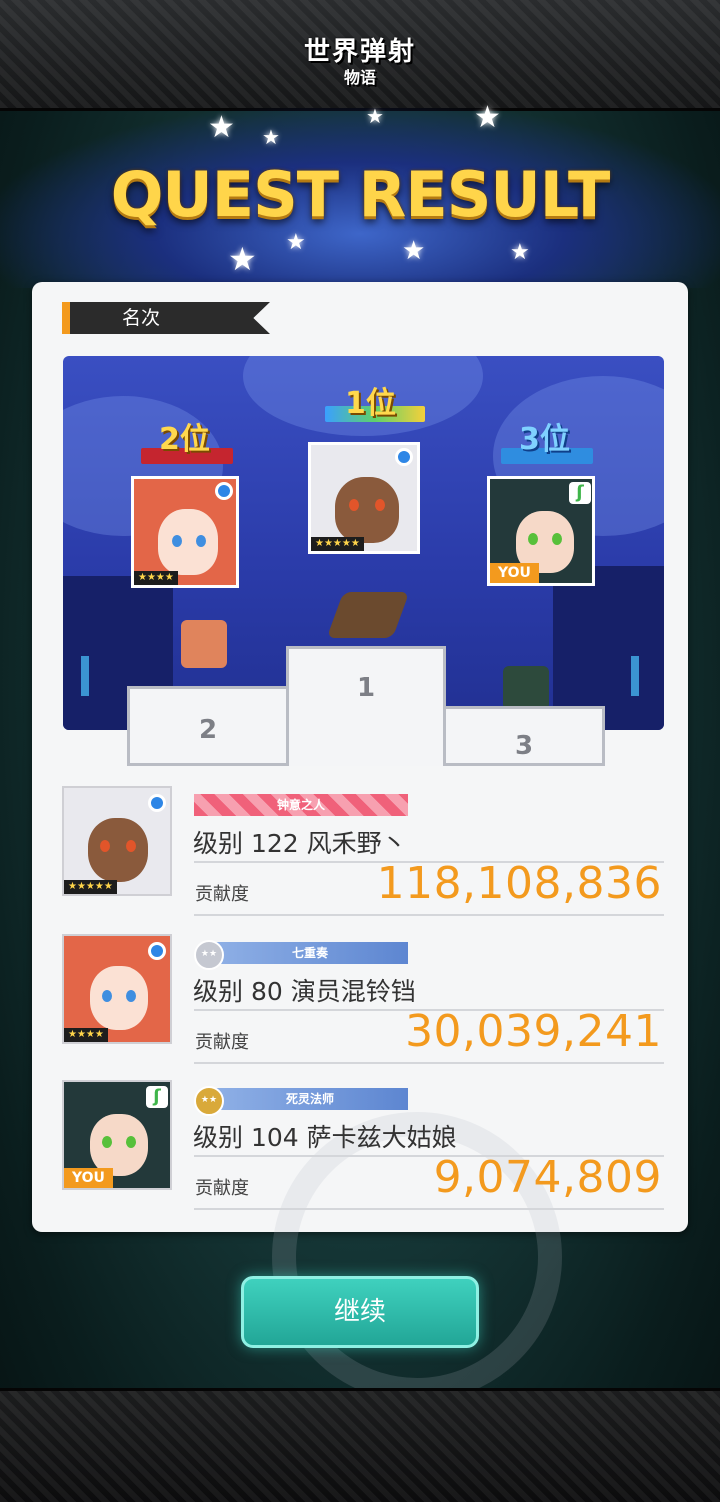  What do you see at coordinates (544, 439) in the screenshot?
I see `rank3-label: 3位` at bounding box center [544, 439].